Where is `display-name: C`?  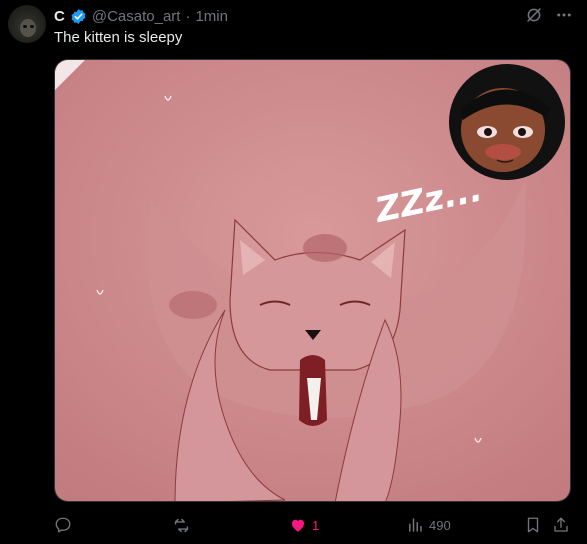
display-name: C is located at coordinates (59, 16).